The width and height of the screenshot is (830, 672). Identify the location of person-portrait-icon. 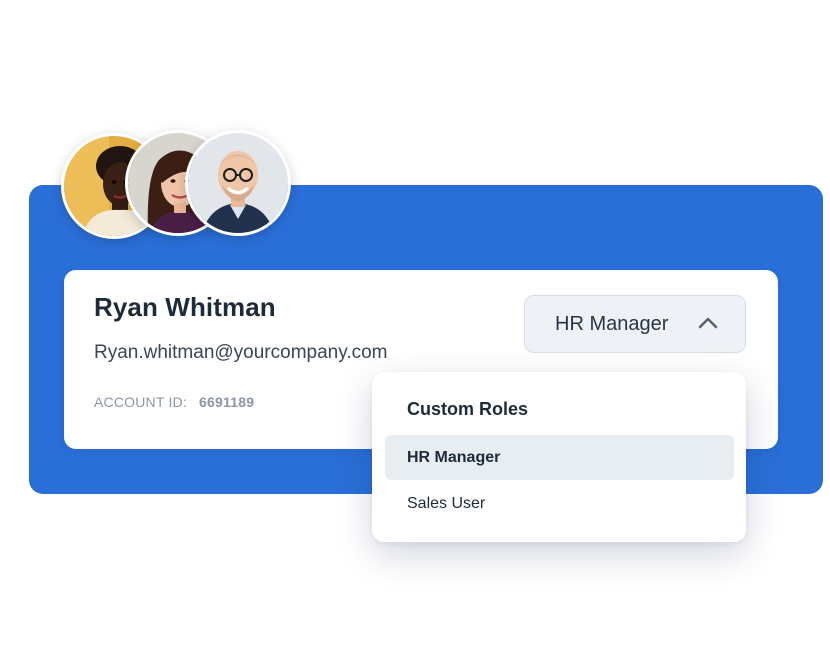
(238, 183).